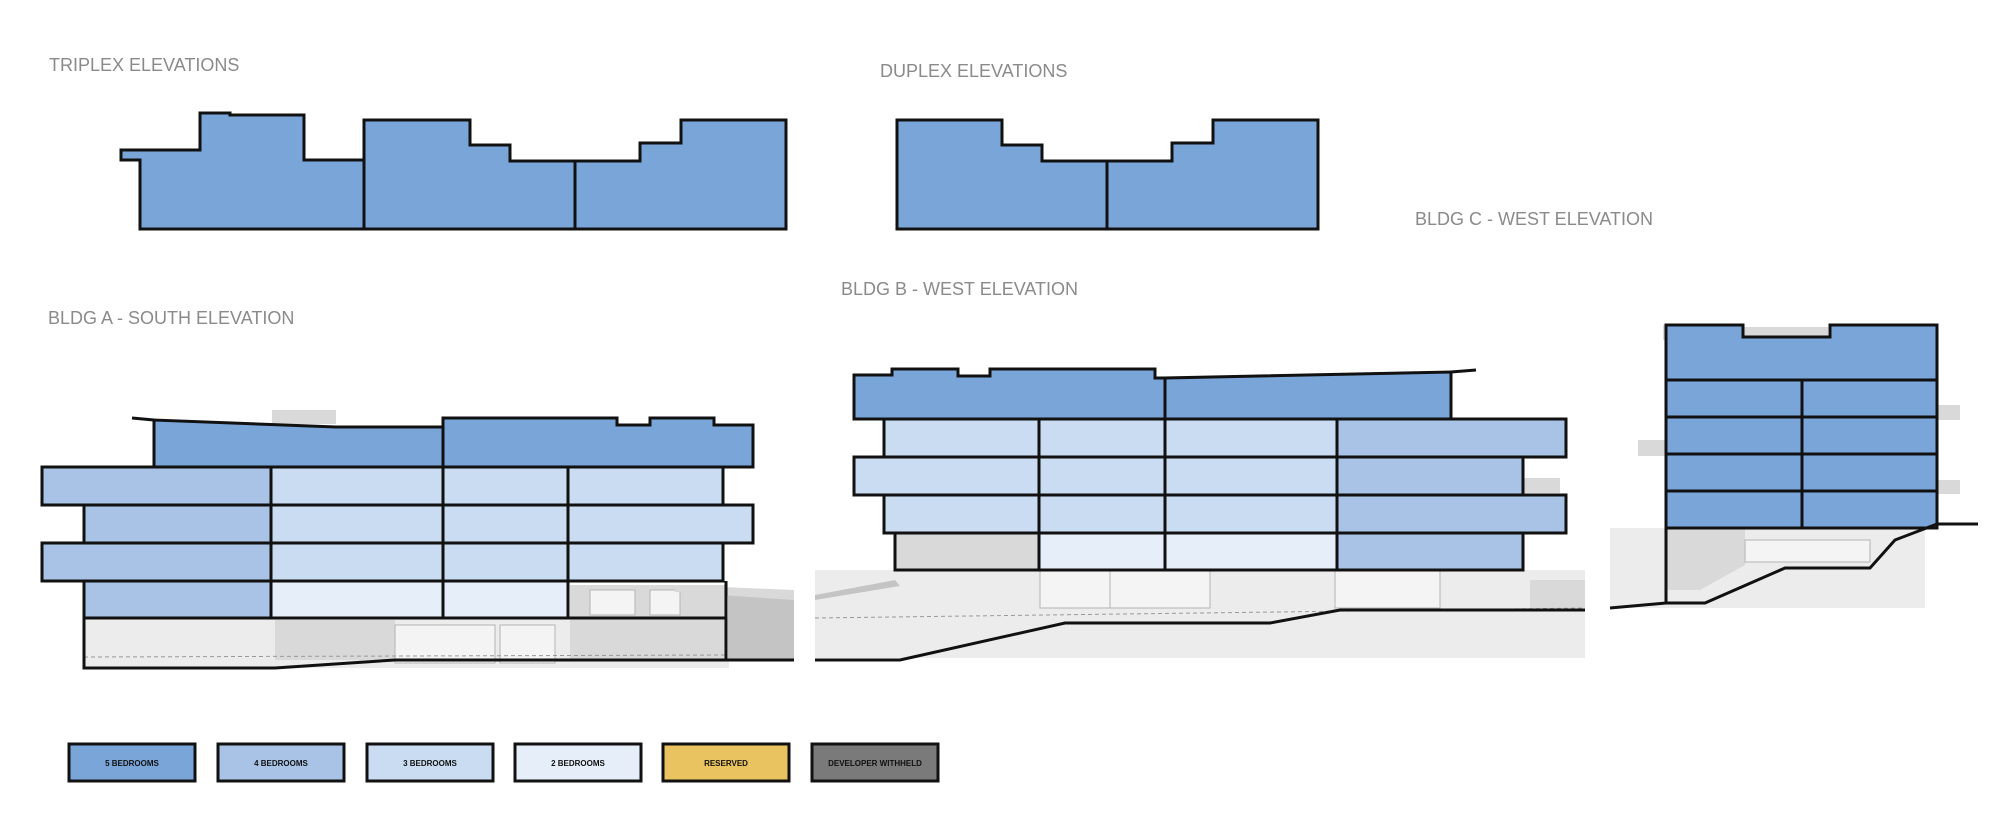  I want to click on duplex-title: DUPLEX ELEVATIONS, so click(973, 71).